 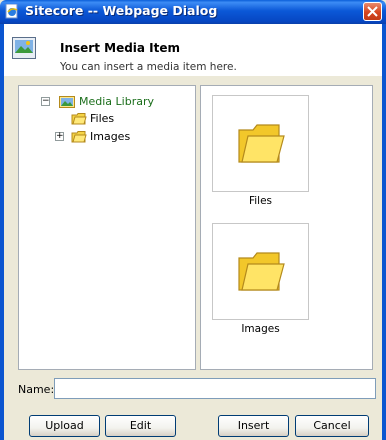 What do you see at coordinates (384, 232) in the screenshot?
I see `window-frame-right` at bounding box center [384, 232].